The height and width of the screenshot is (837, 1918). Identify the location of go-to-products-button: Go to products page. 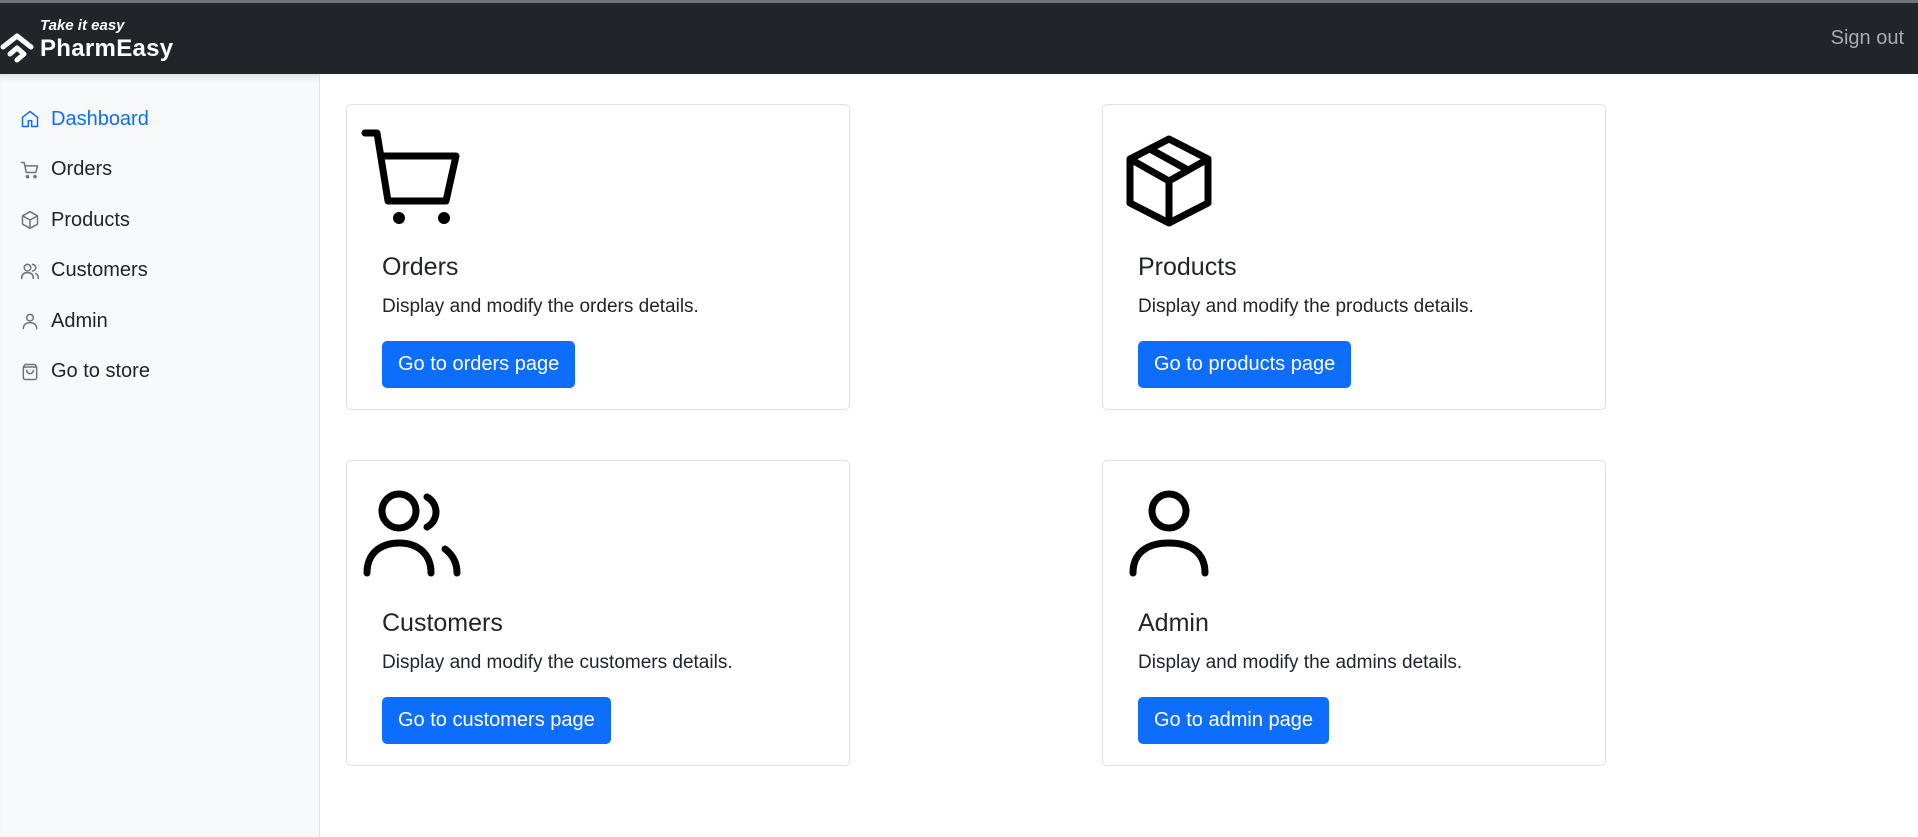
(1245, 364).